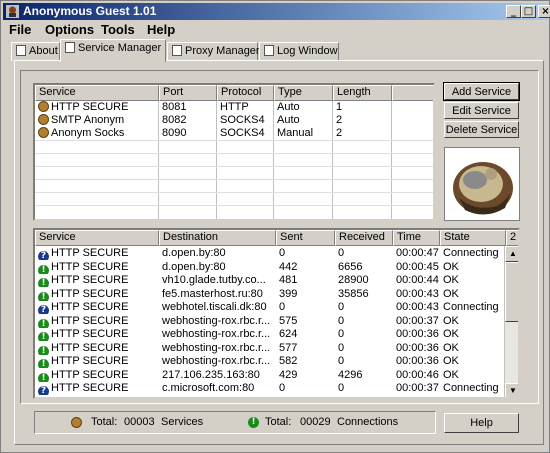  What do you see at coordinates (20, 29) in the screenshot?
I see `menu-file: File` at bounding box center [20, 29].